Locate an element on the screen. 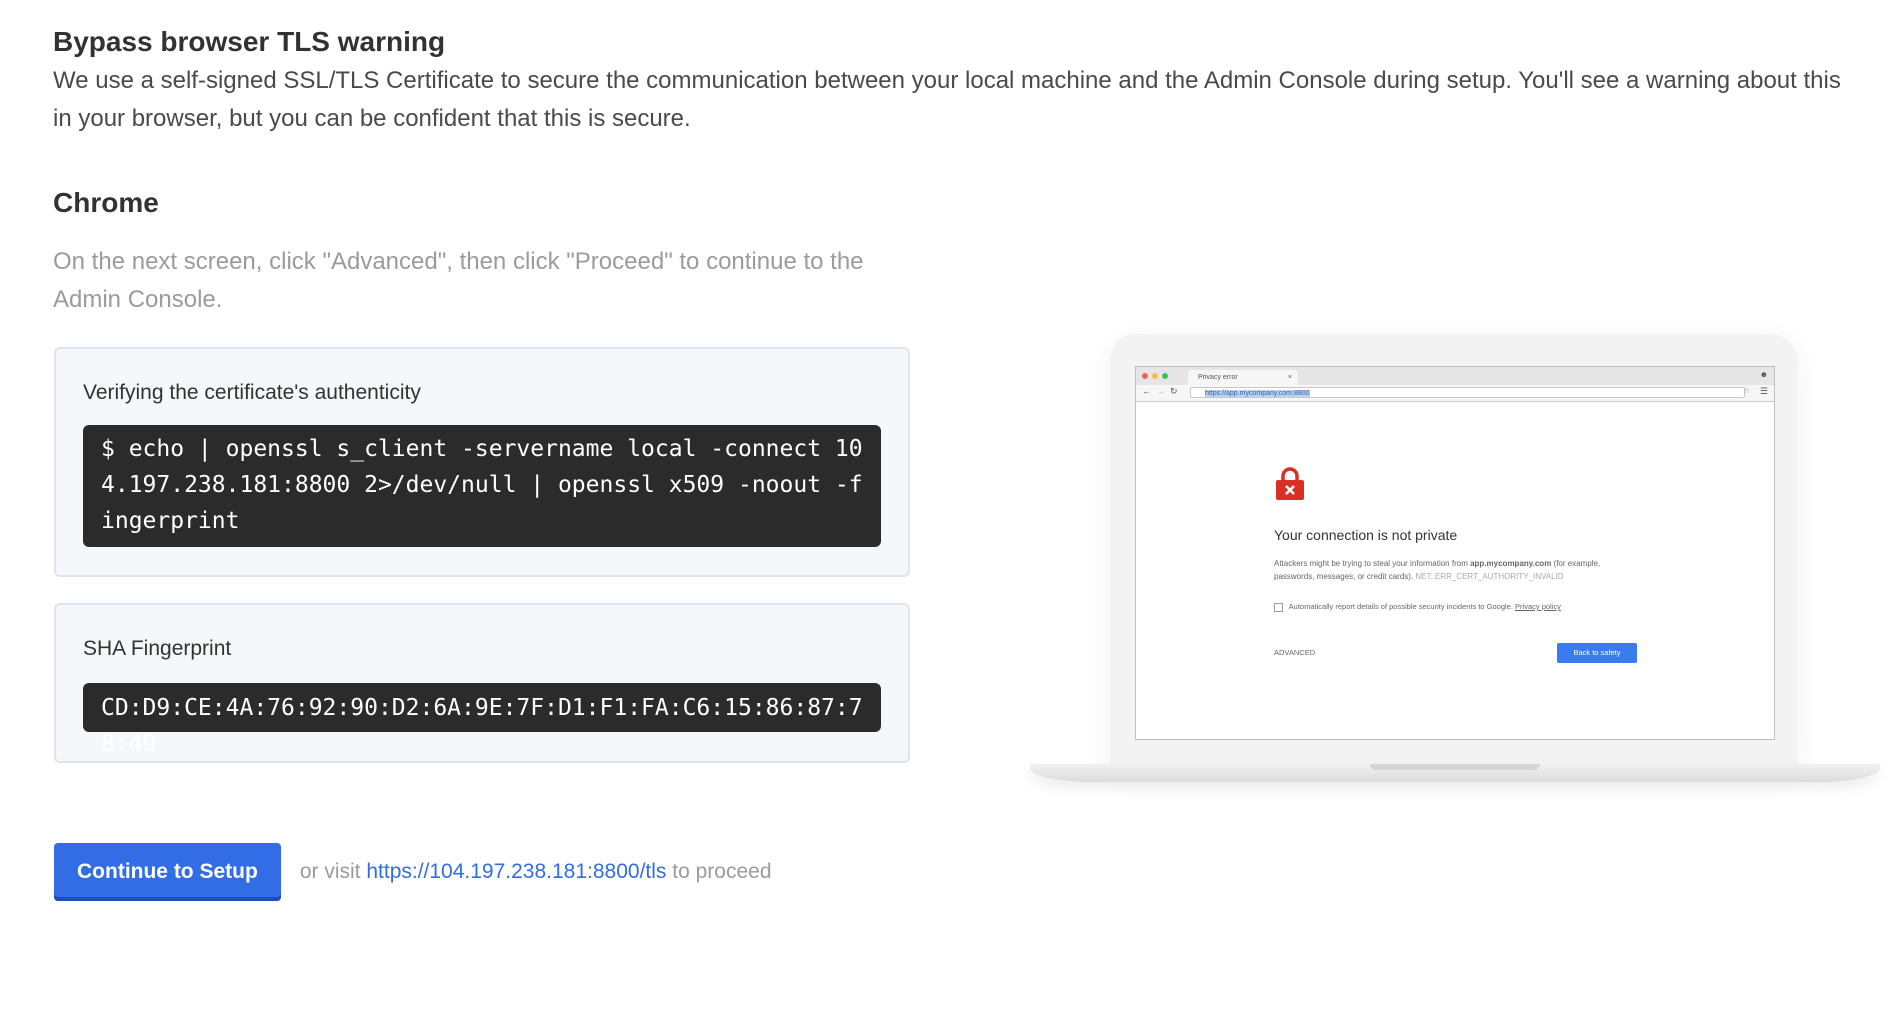 The height and width of the screenshot is (1020, 1896). error-code: NET::ERR_CERT_AUTHORITY_INVALID is located at coordinates (1489, 576).